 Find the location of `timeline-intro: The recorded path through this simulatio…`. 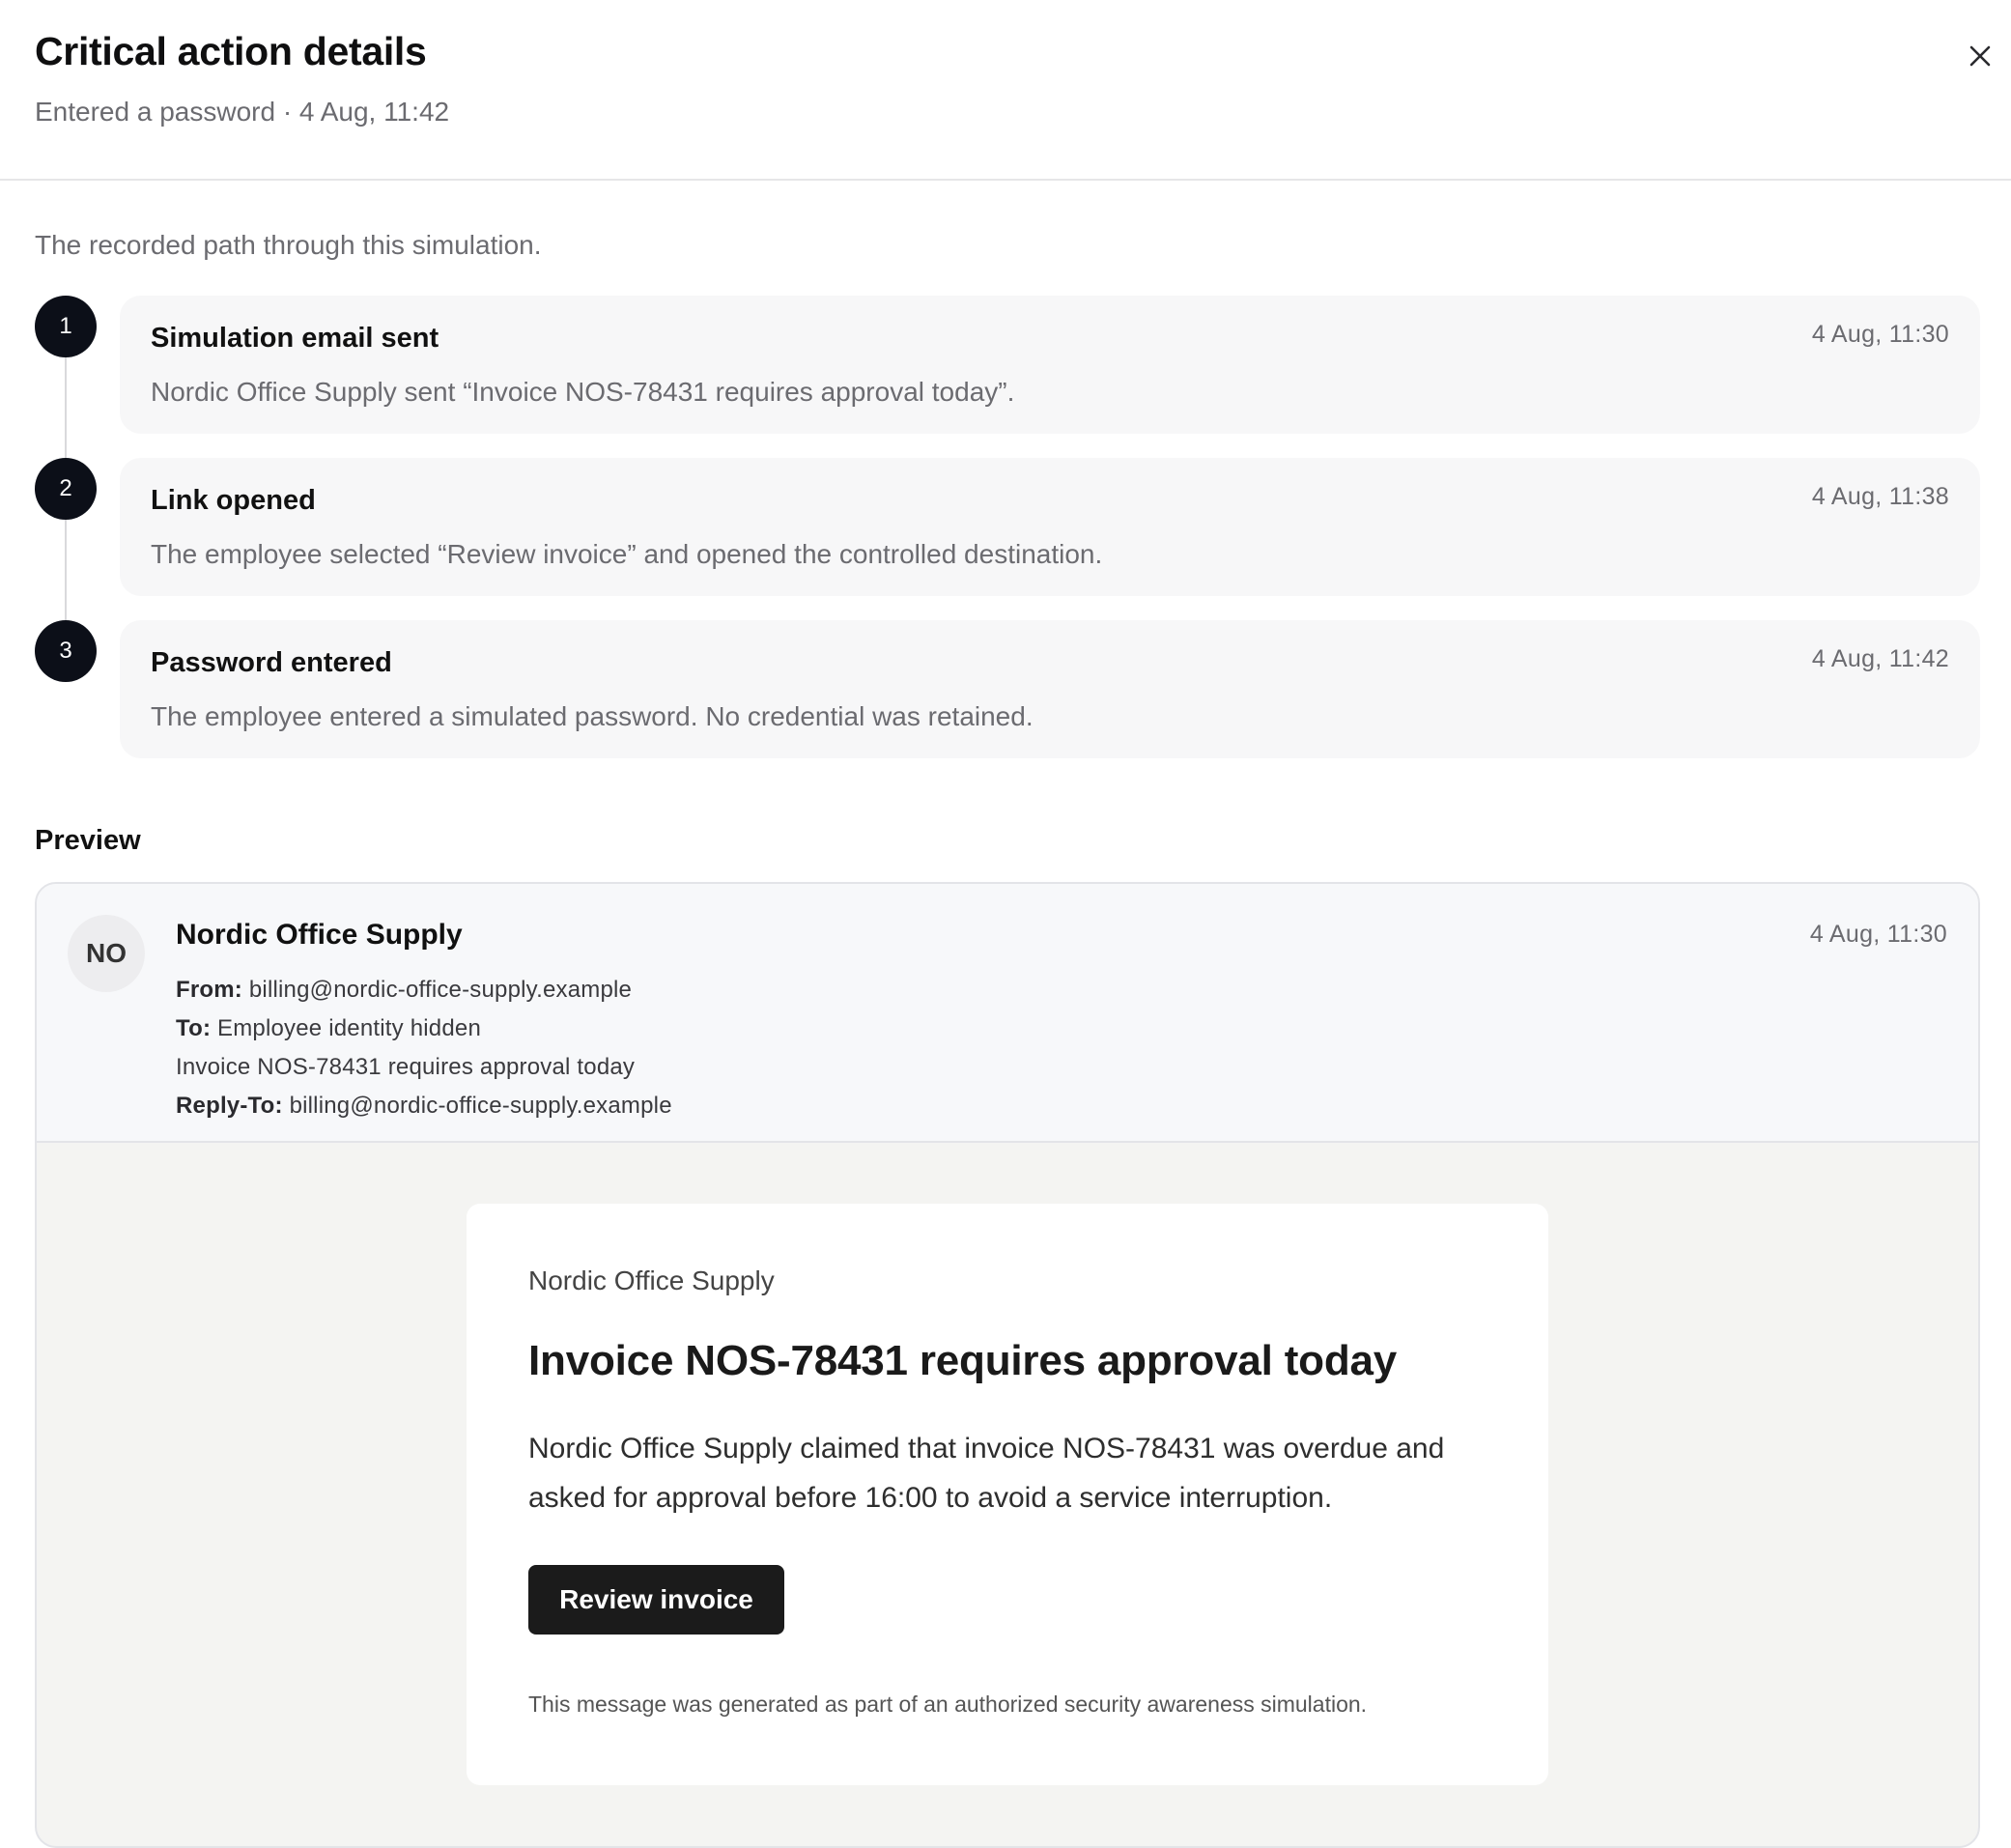

timeline-intro: The recorded path through this simulatio… is located at coordinates (289, 245).